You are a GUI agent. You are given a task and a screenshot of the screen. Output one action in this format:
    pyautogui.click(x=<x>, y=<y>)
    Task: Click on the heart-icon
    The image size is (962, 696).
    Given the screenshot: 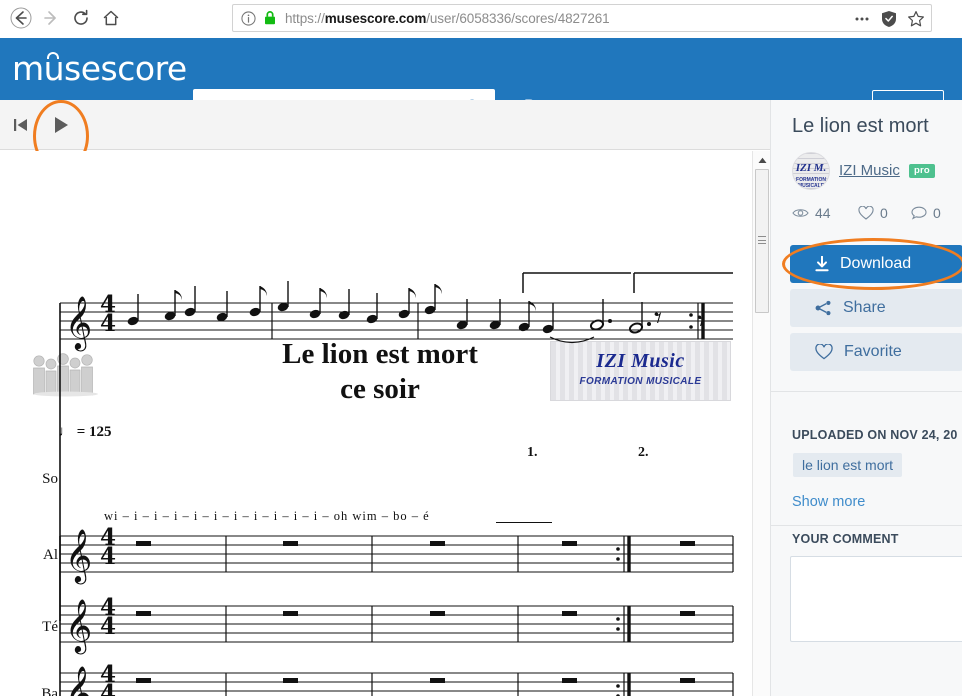 What is the action you would take?
    pyautogui.click(x=866, y=213)
    